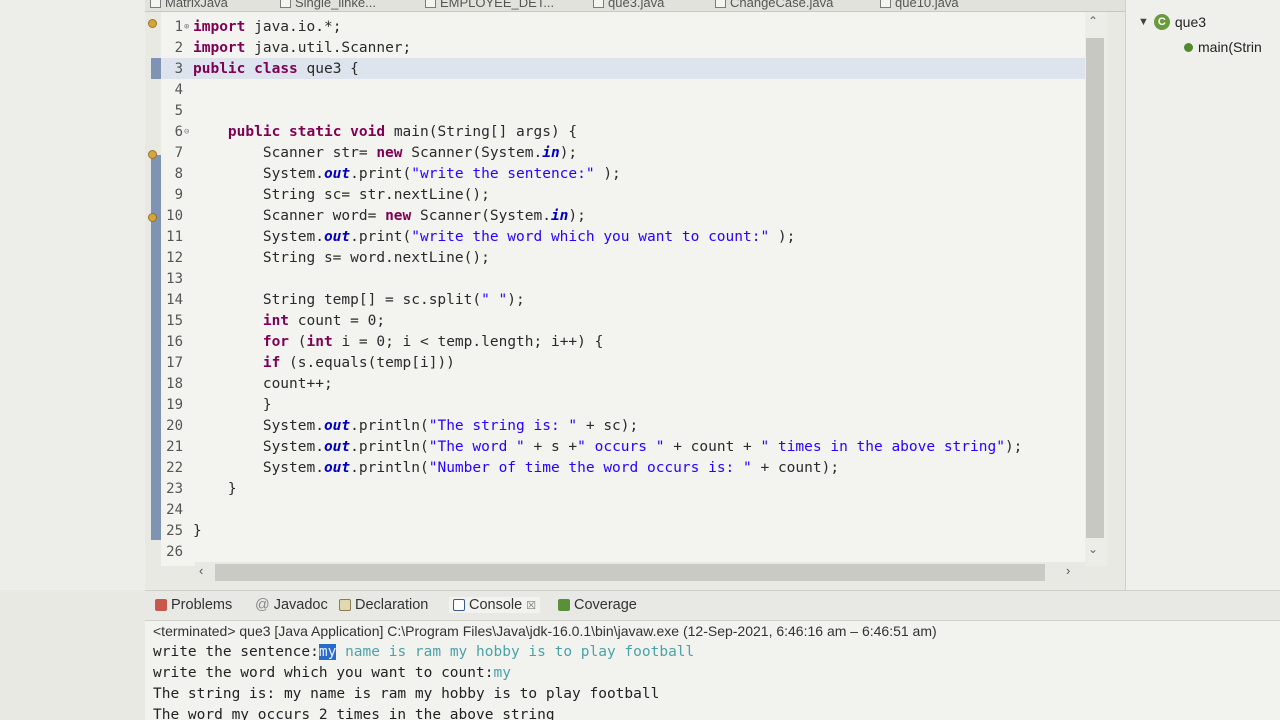 The width and height of the screenshot is (1280, 720). What do you see at coordinates (623, 509) in the screenshot?
I see `code-line: 24` at bounding box center [623, 509].